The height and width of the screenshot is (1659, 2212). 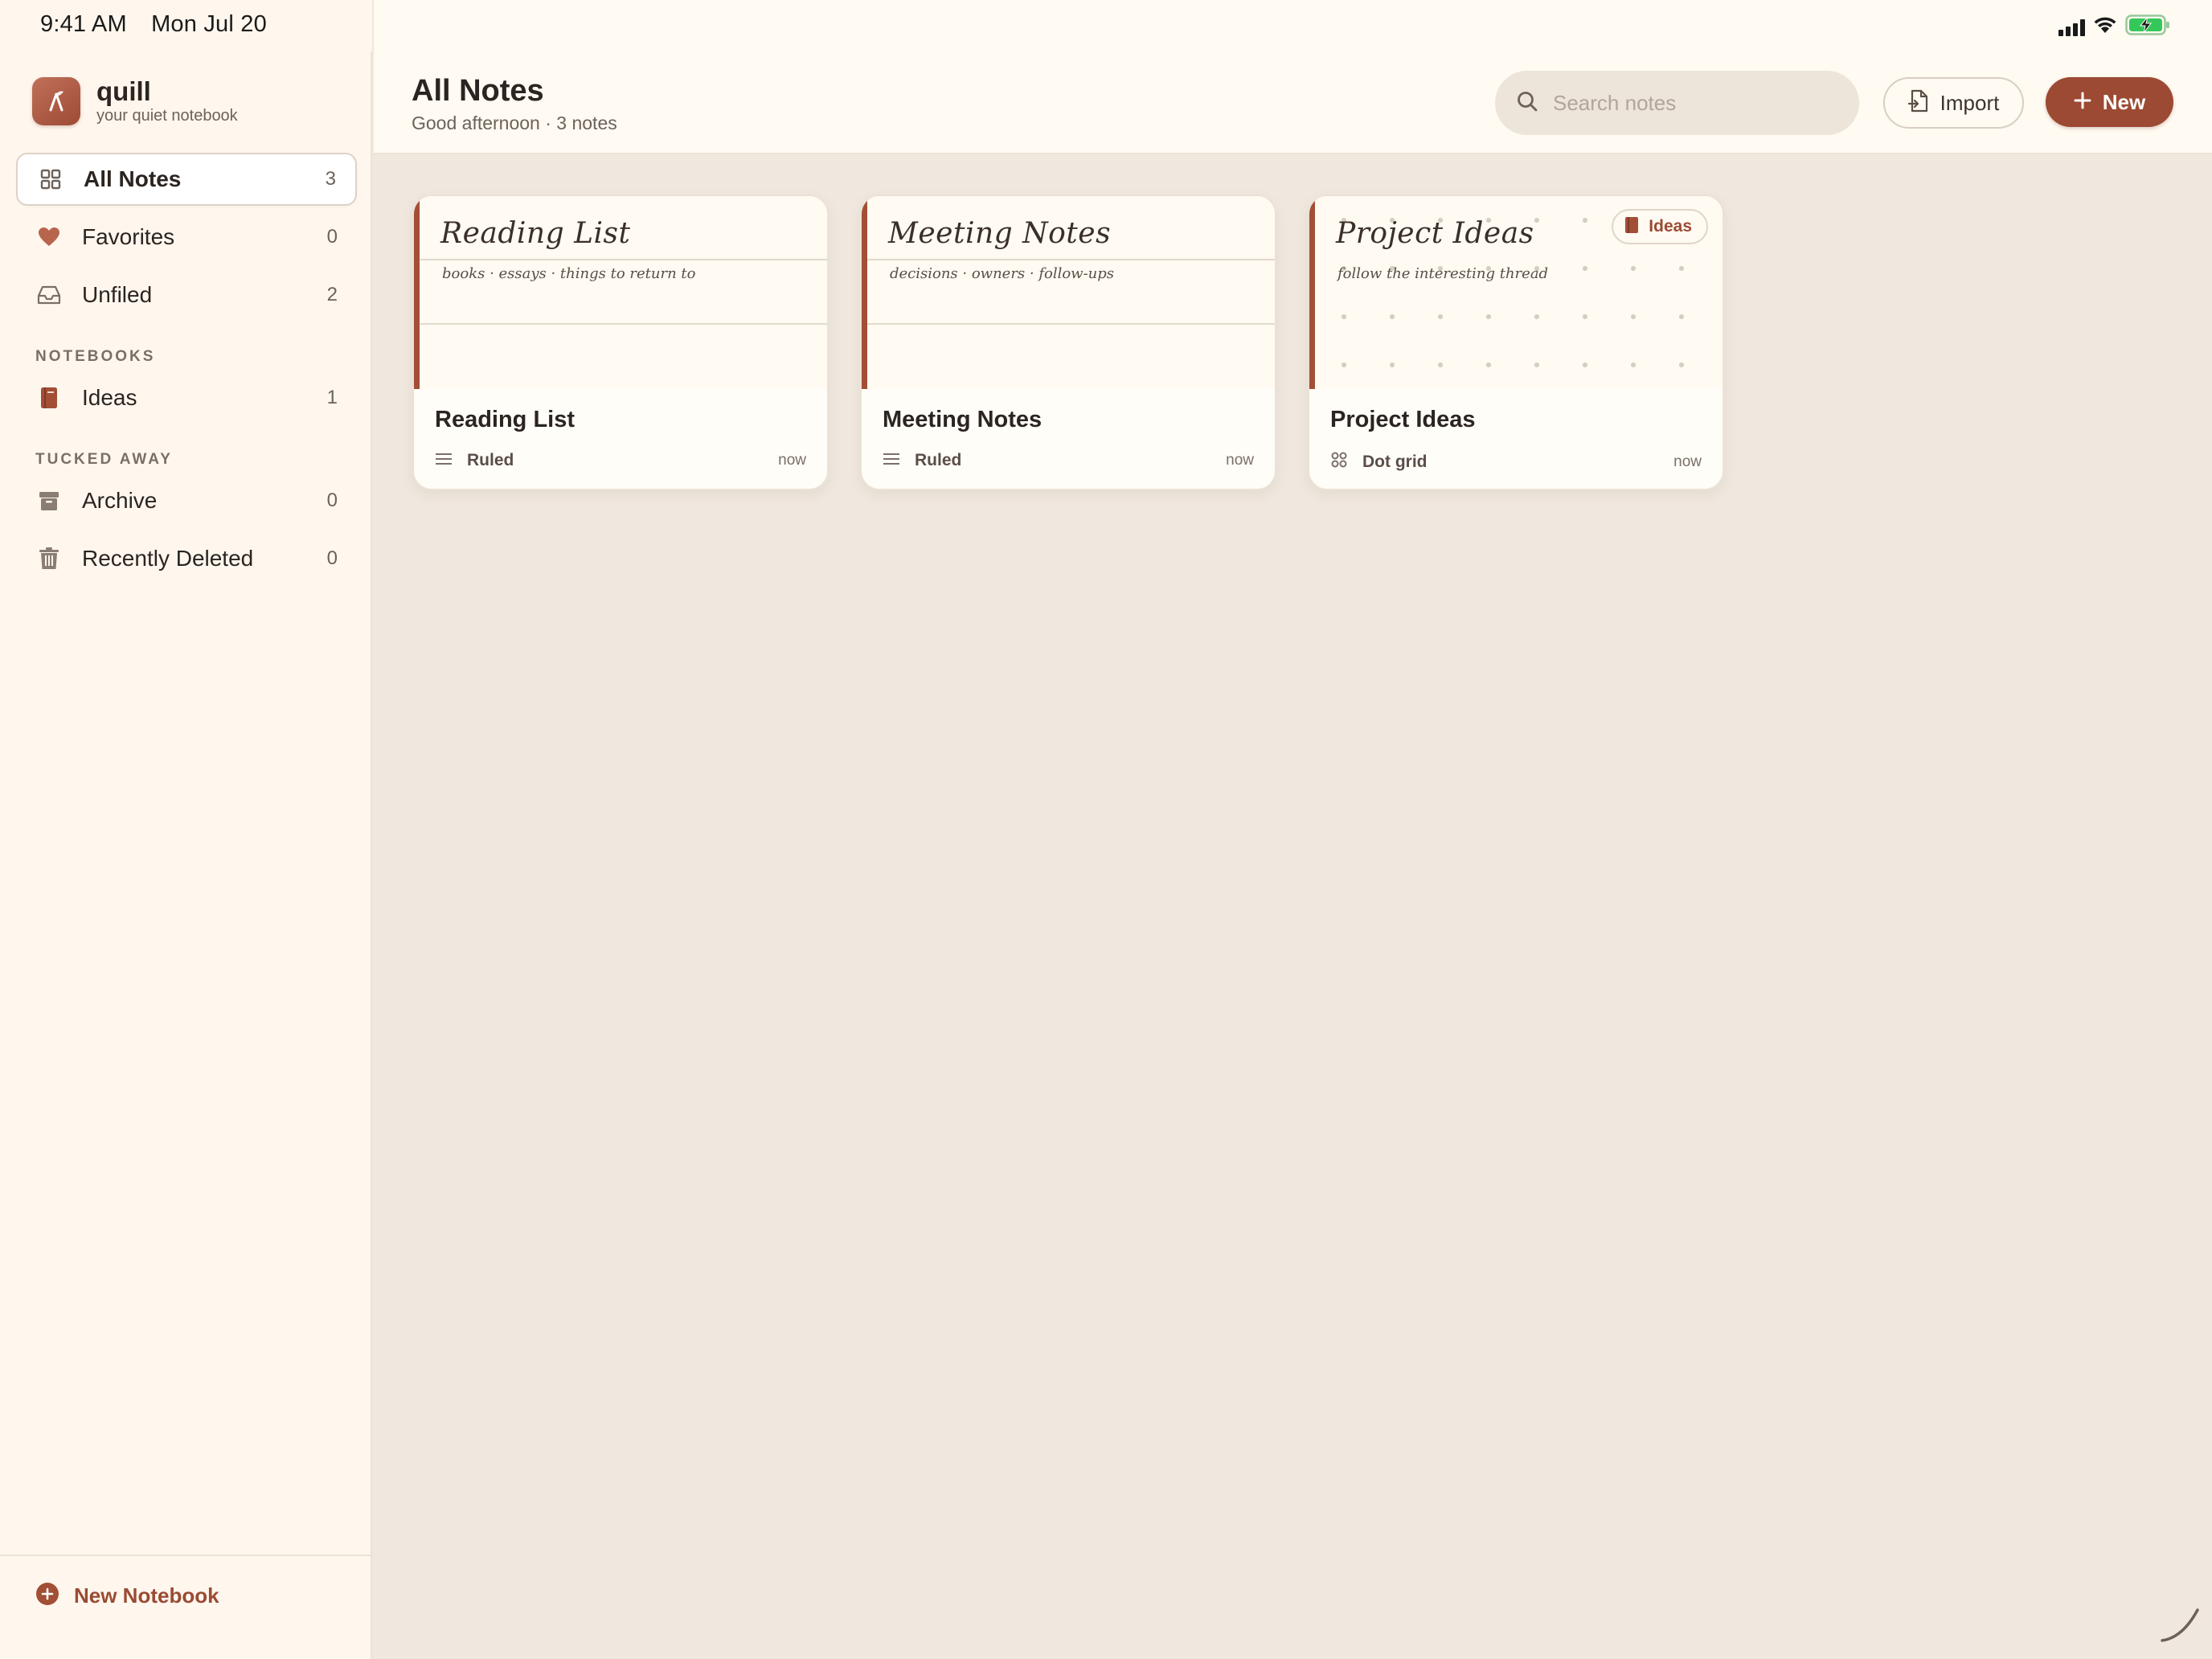 What do you see at coordinates (120, 500) in the screenshot?
I see `sidebar-item-label: Archive` at bounding box center [120, 500].